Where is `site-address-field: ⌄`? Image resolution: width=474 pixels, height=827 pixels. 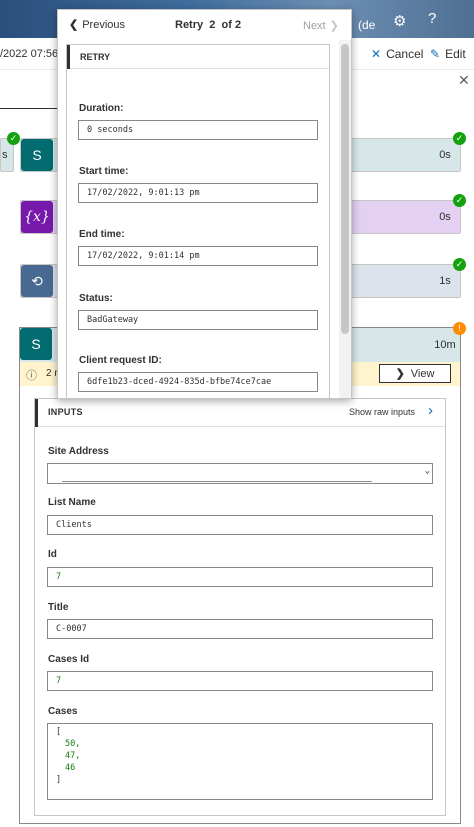 site-address-field: ⌄ is located at coordinates (240, 473).